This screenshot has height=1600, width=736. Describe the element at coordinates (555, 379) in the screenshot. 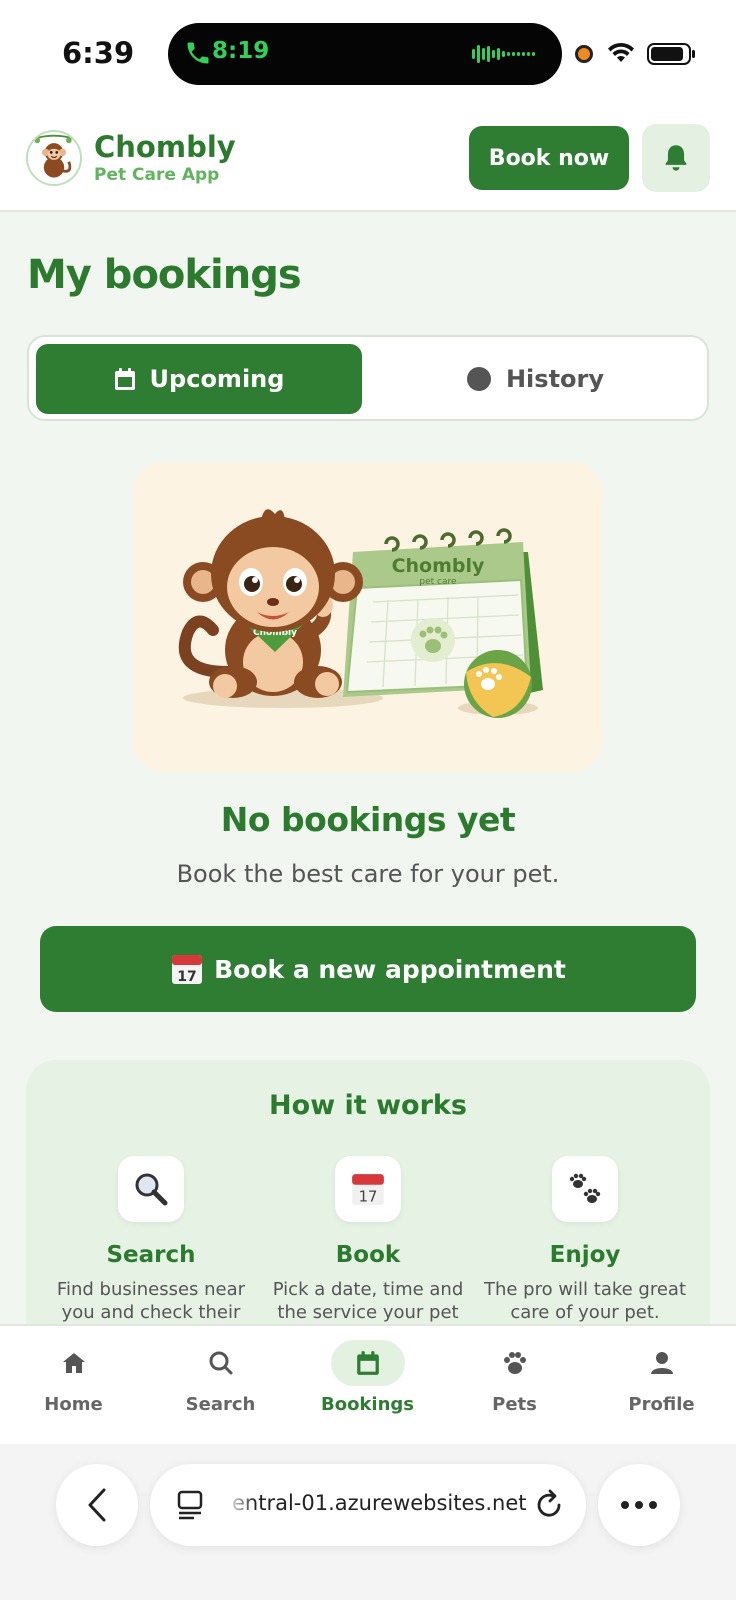

I see `tab-history-label: History` at that location.